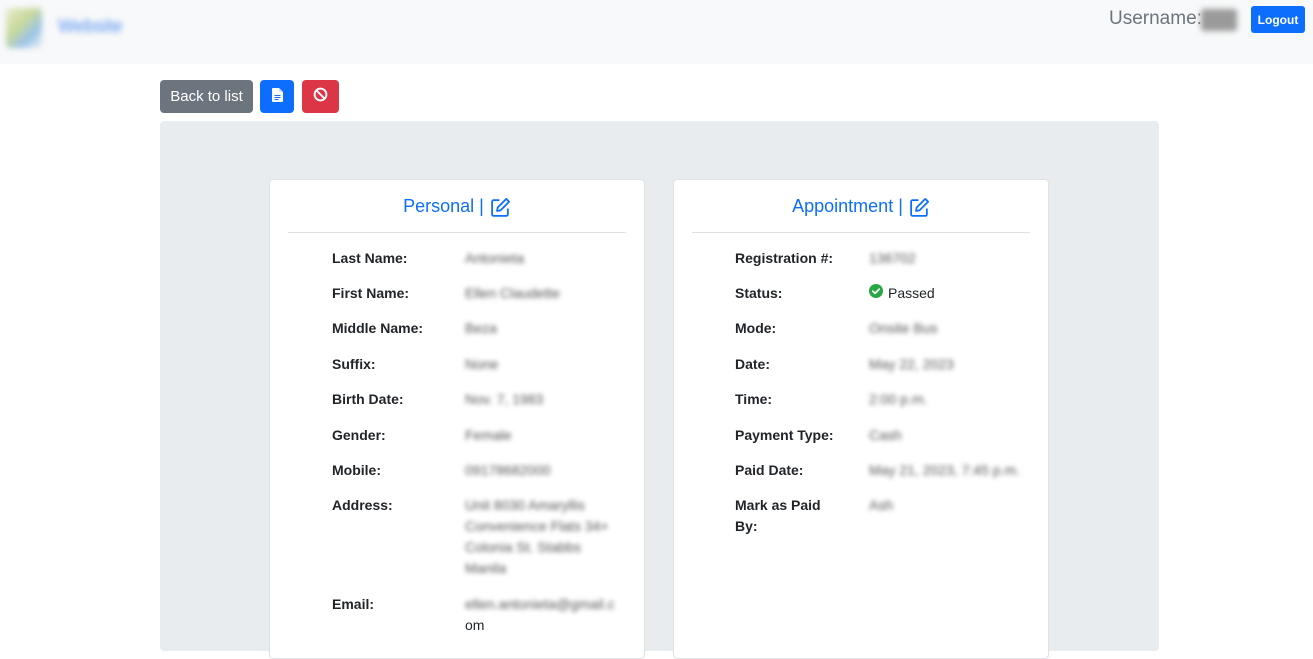  I want to click on document-button, so click(277, 96).